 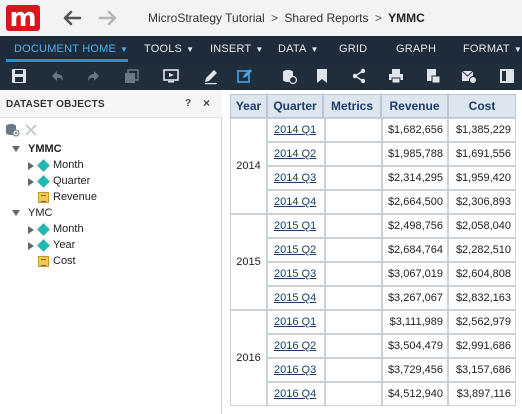 I want to click on close-icon: ×, so click(x=206, y=103).